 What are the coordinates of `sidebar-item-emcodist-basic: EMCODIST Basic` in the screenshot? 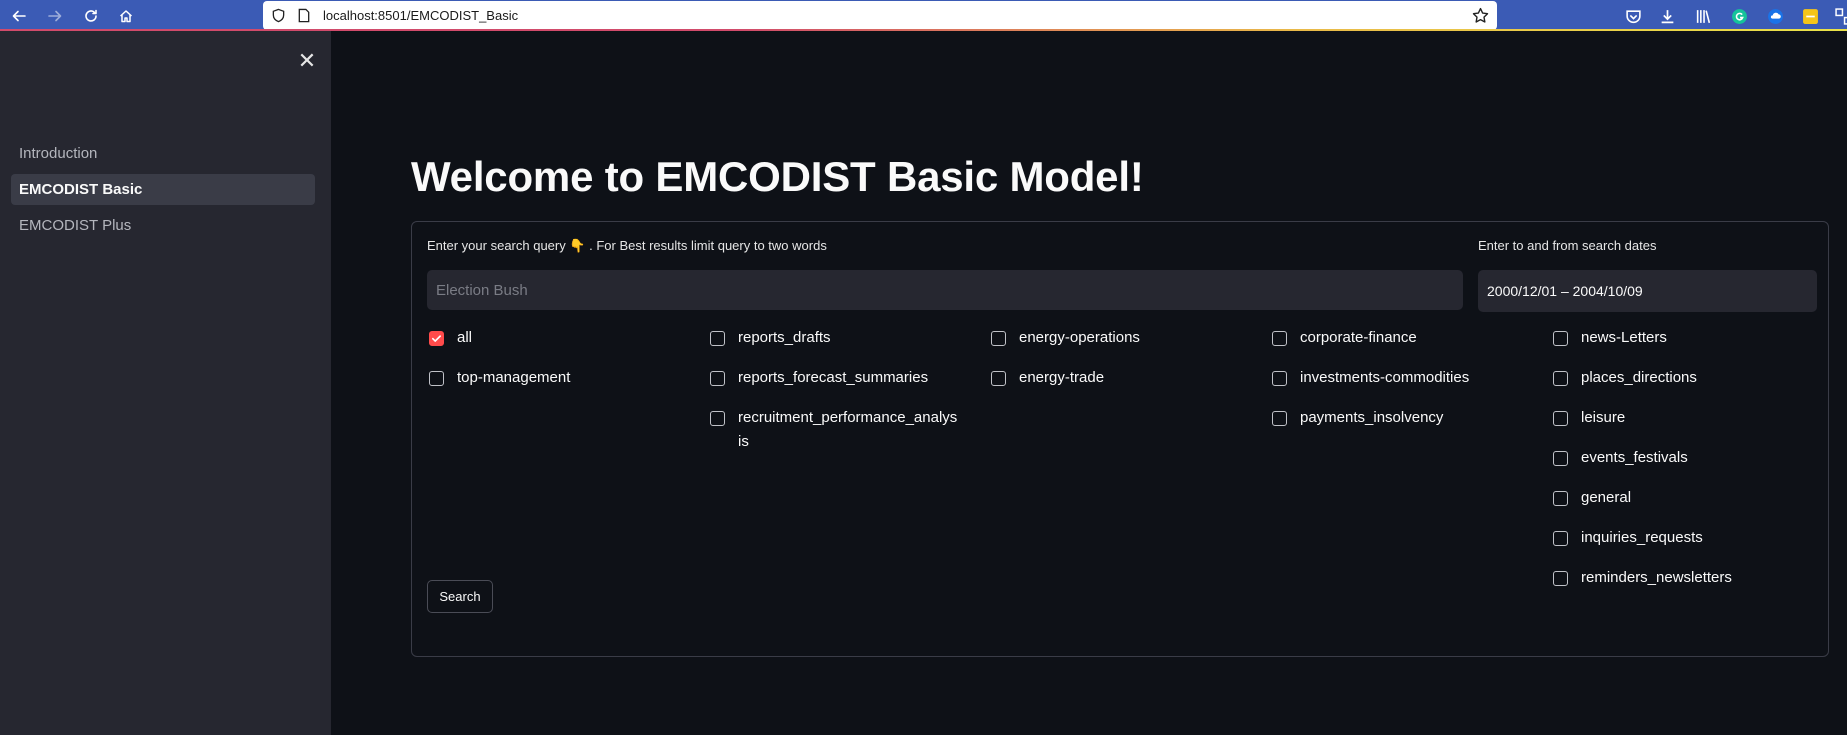 It's located at (163, 189).